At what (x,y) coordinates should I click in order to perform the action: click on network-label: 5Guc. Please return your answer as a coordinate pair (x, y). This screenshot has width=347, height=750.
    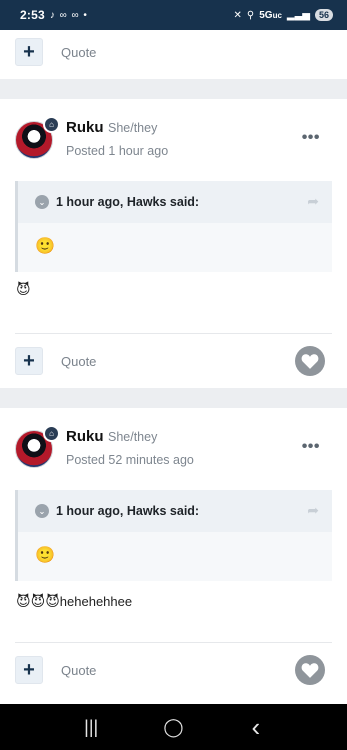
    Looking at the image, I should click on (270, 15).